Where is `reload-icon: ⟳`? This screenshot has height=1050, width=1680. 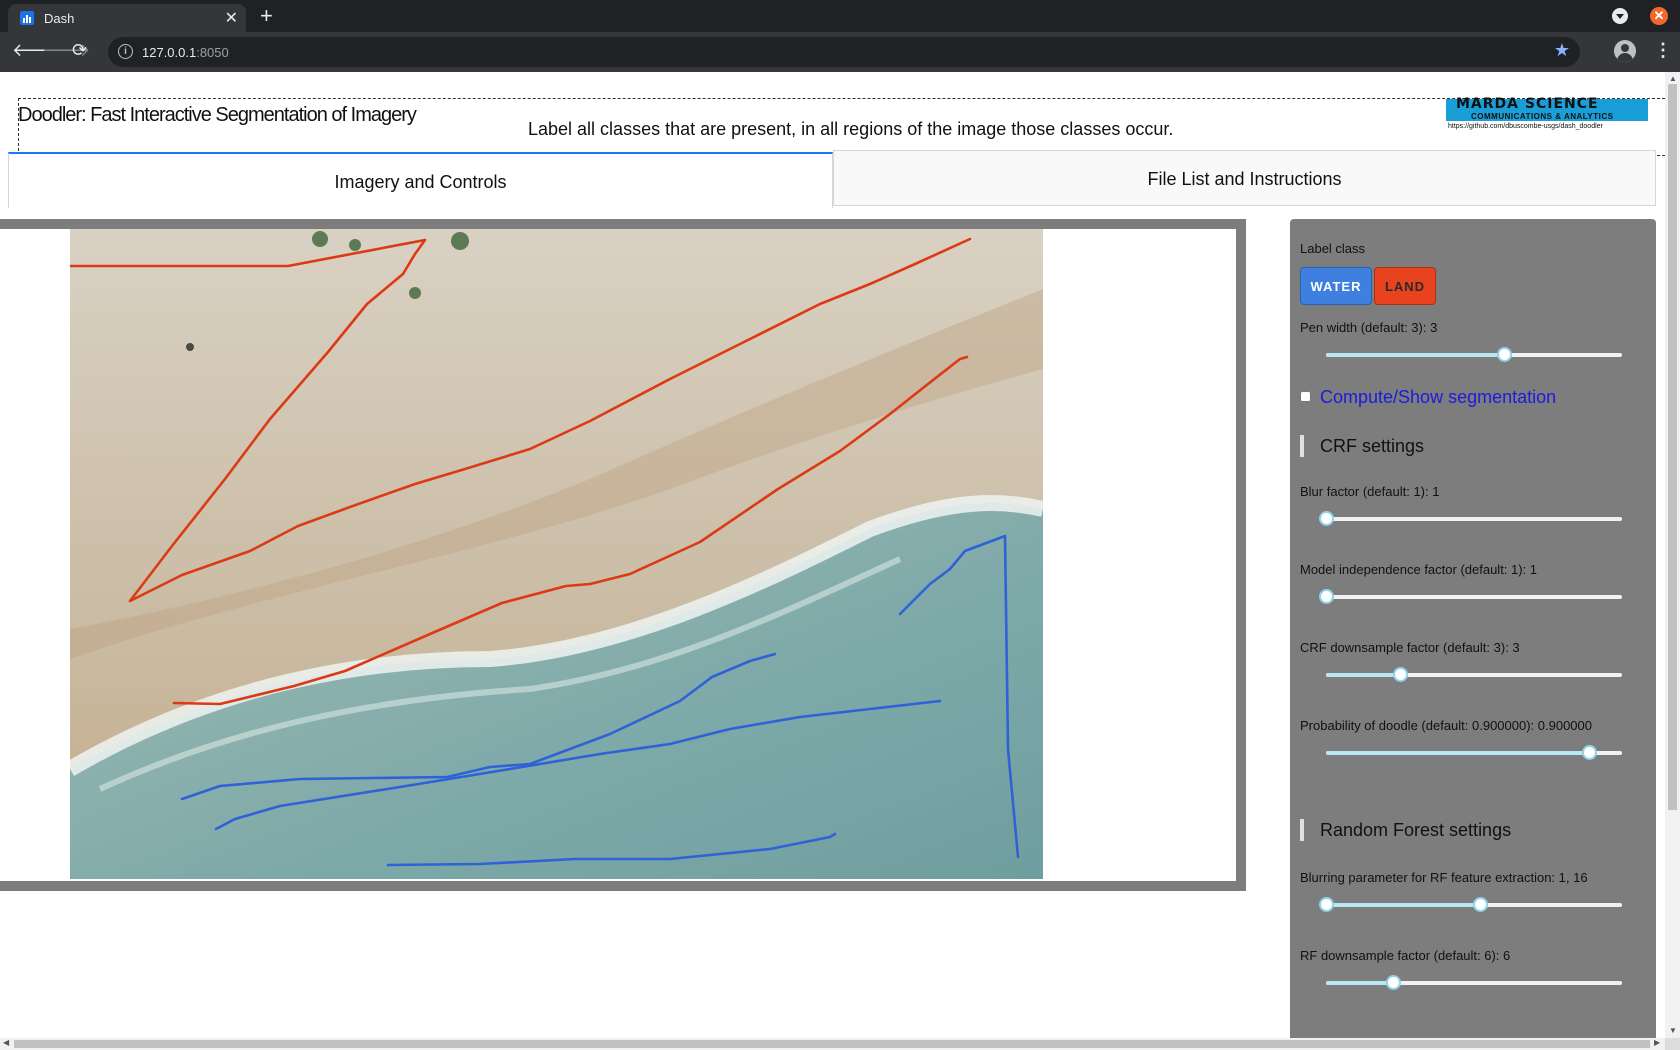
reload-icon: ⟳ is located at coordinates (79, 50).